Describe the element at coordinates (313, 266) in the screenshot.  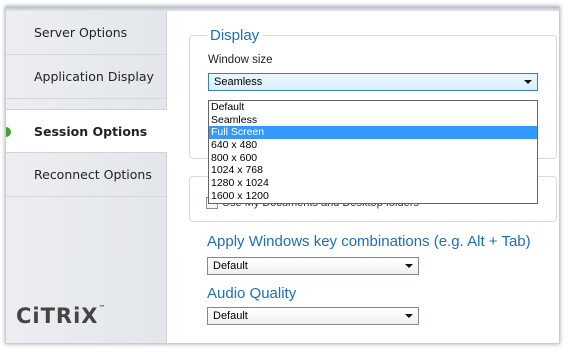
I see `windows-keys-dropdown: Default` at that location.